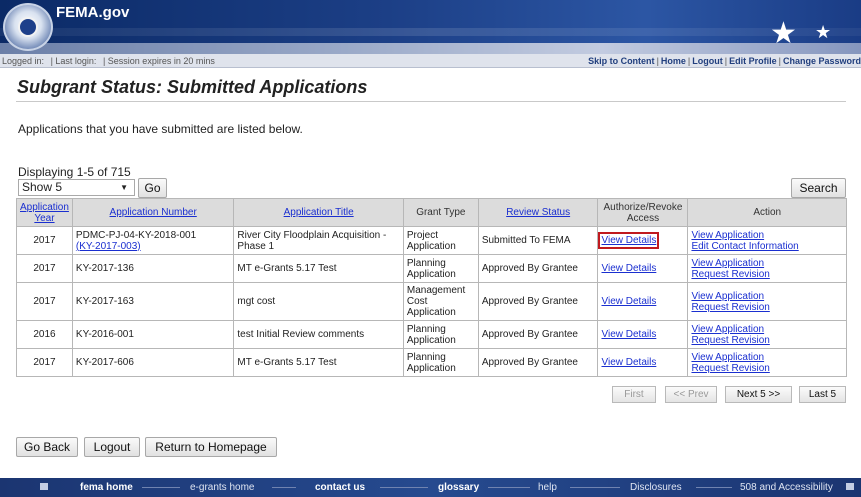 The height and width of the screenshot is (497, 861). I want to click on col-header-year: Application Year, so click(44, 212).